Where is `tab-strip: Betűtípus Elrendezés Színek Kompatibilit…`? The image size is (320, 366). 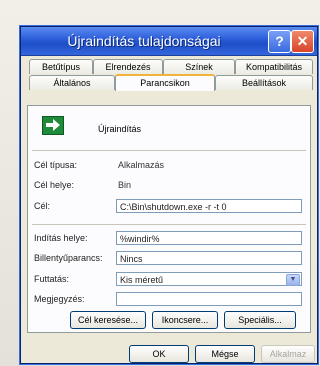
tab-strip: Betűtípus Elrendezés Színek Kompatibilit… is located at coordinates (169, 81).